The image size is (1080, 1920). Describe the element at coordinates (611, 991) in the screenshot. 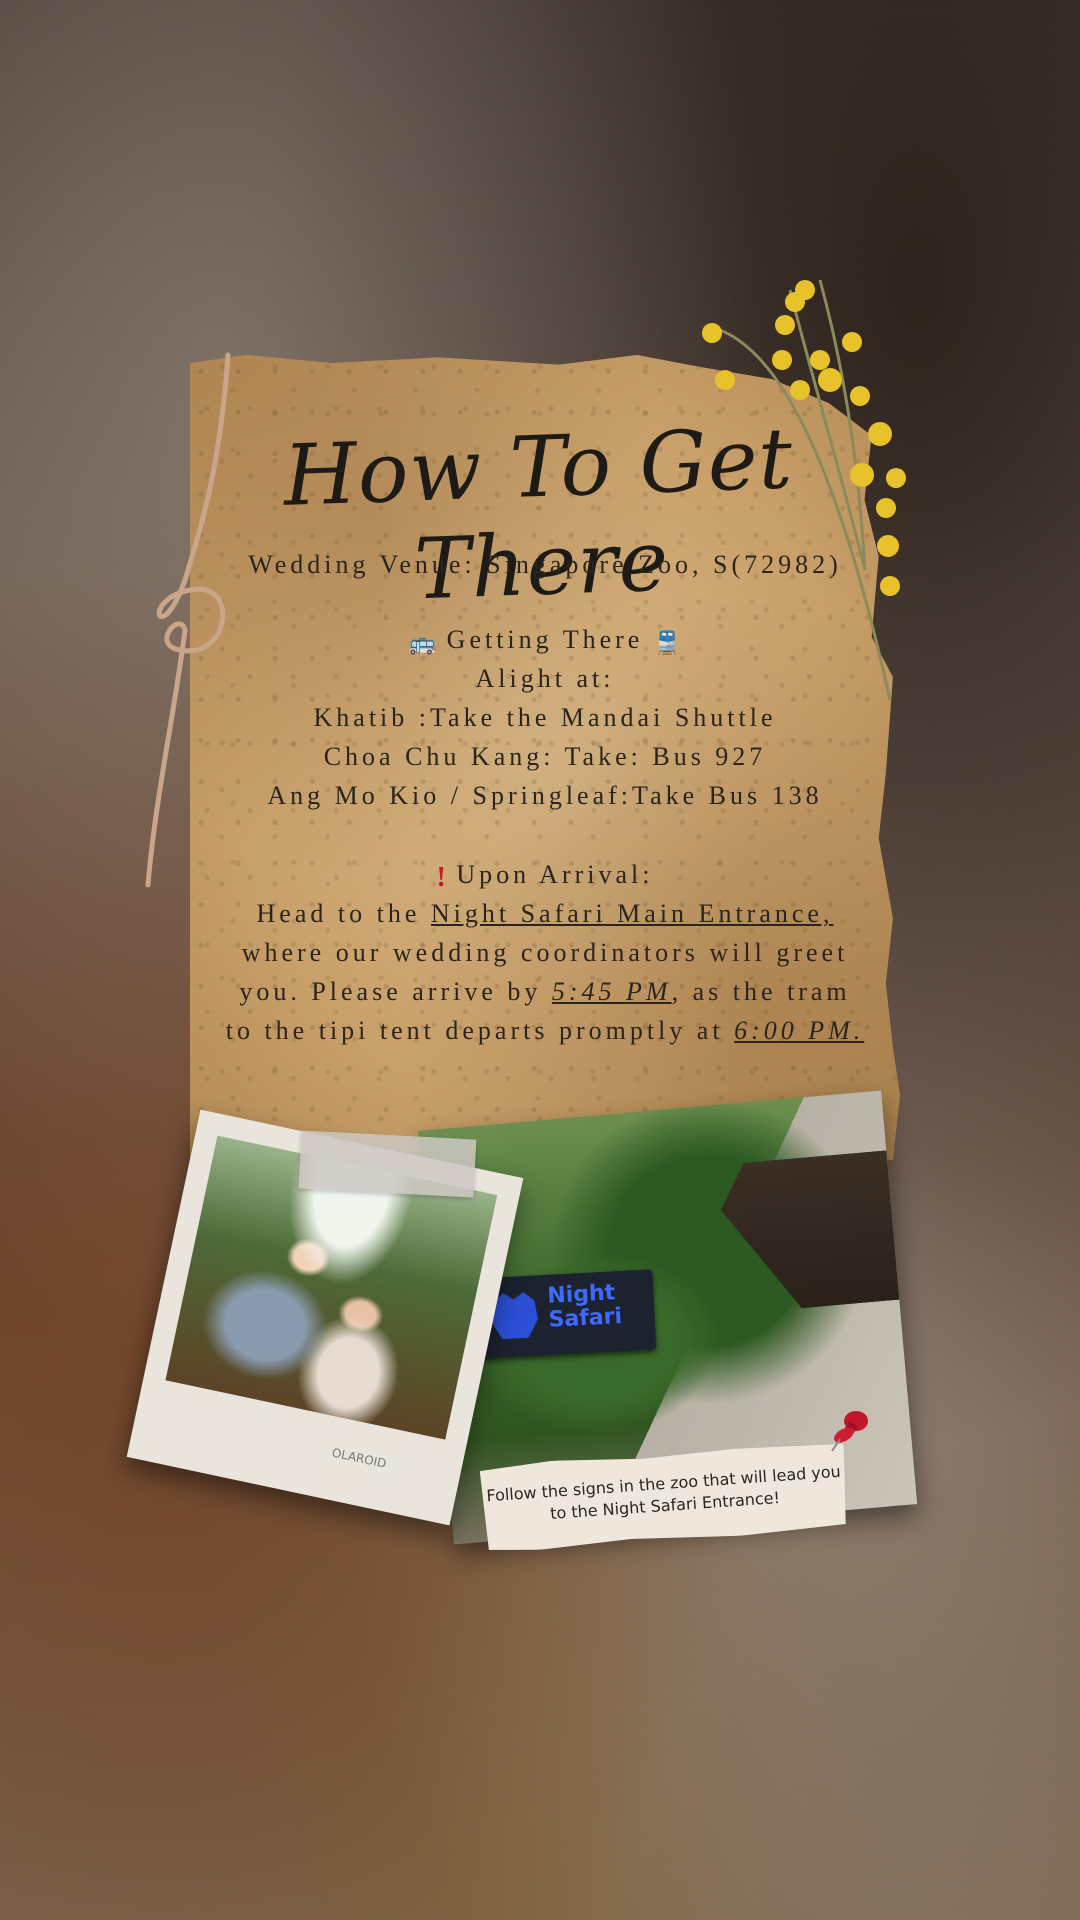

I see `arrive-time: 5:45 PM` at that location.